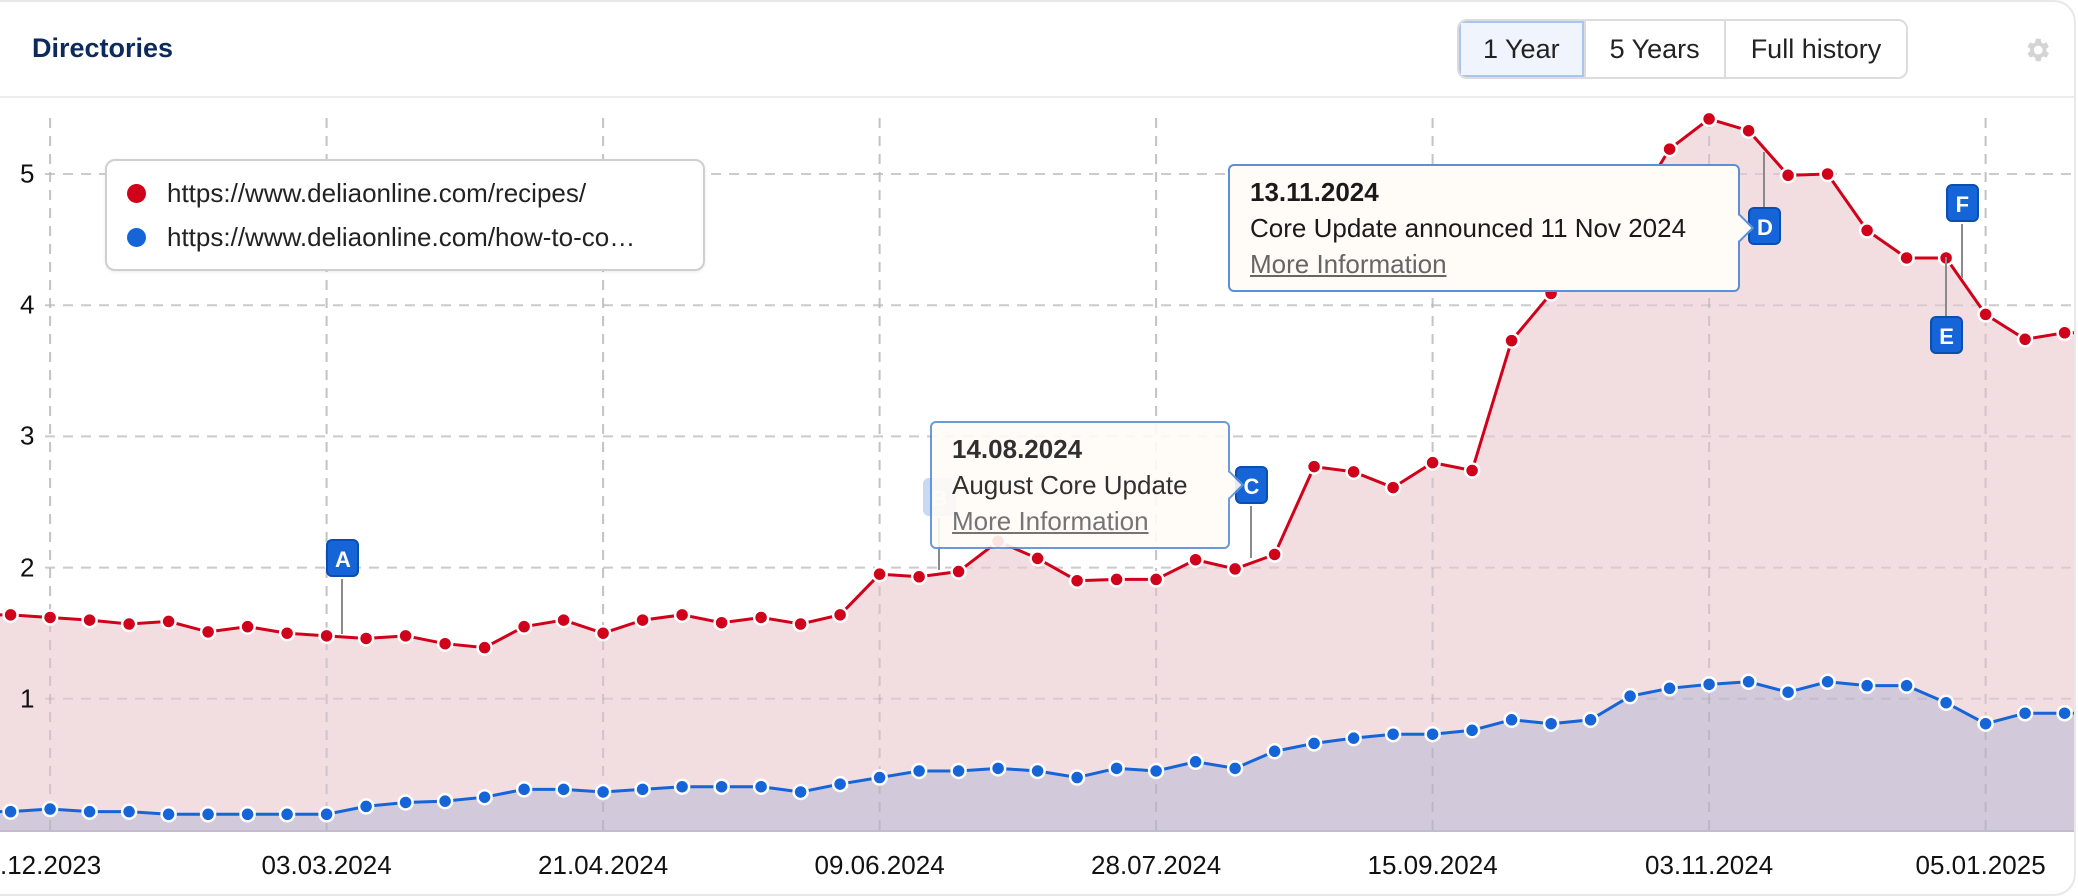 Image resolution: width=2078 pixels, height=896 pixels. I want to click on tooltip-text: Core Update announced 11 Nov 2024, so click(1468, 228).